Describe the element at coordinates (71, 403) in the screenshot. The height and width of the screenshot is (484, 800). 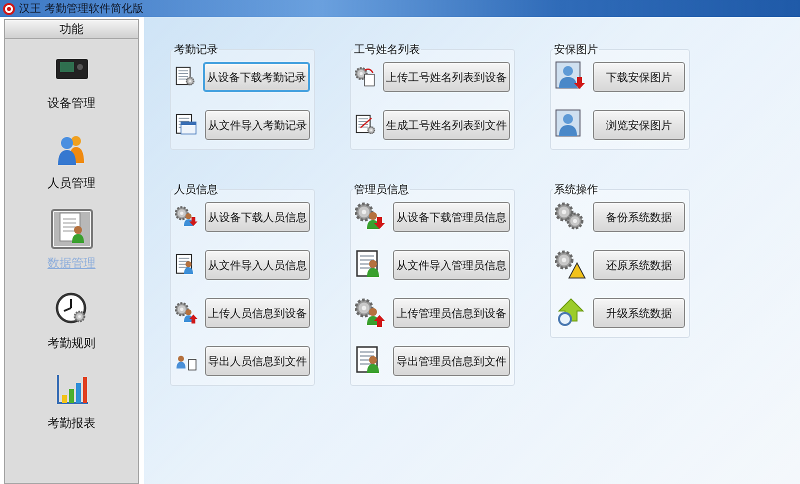
I see `sidebar-item: 考勤报表` at that location.